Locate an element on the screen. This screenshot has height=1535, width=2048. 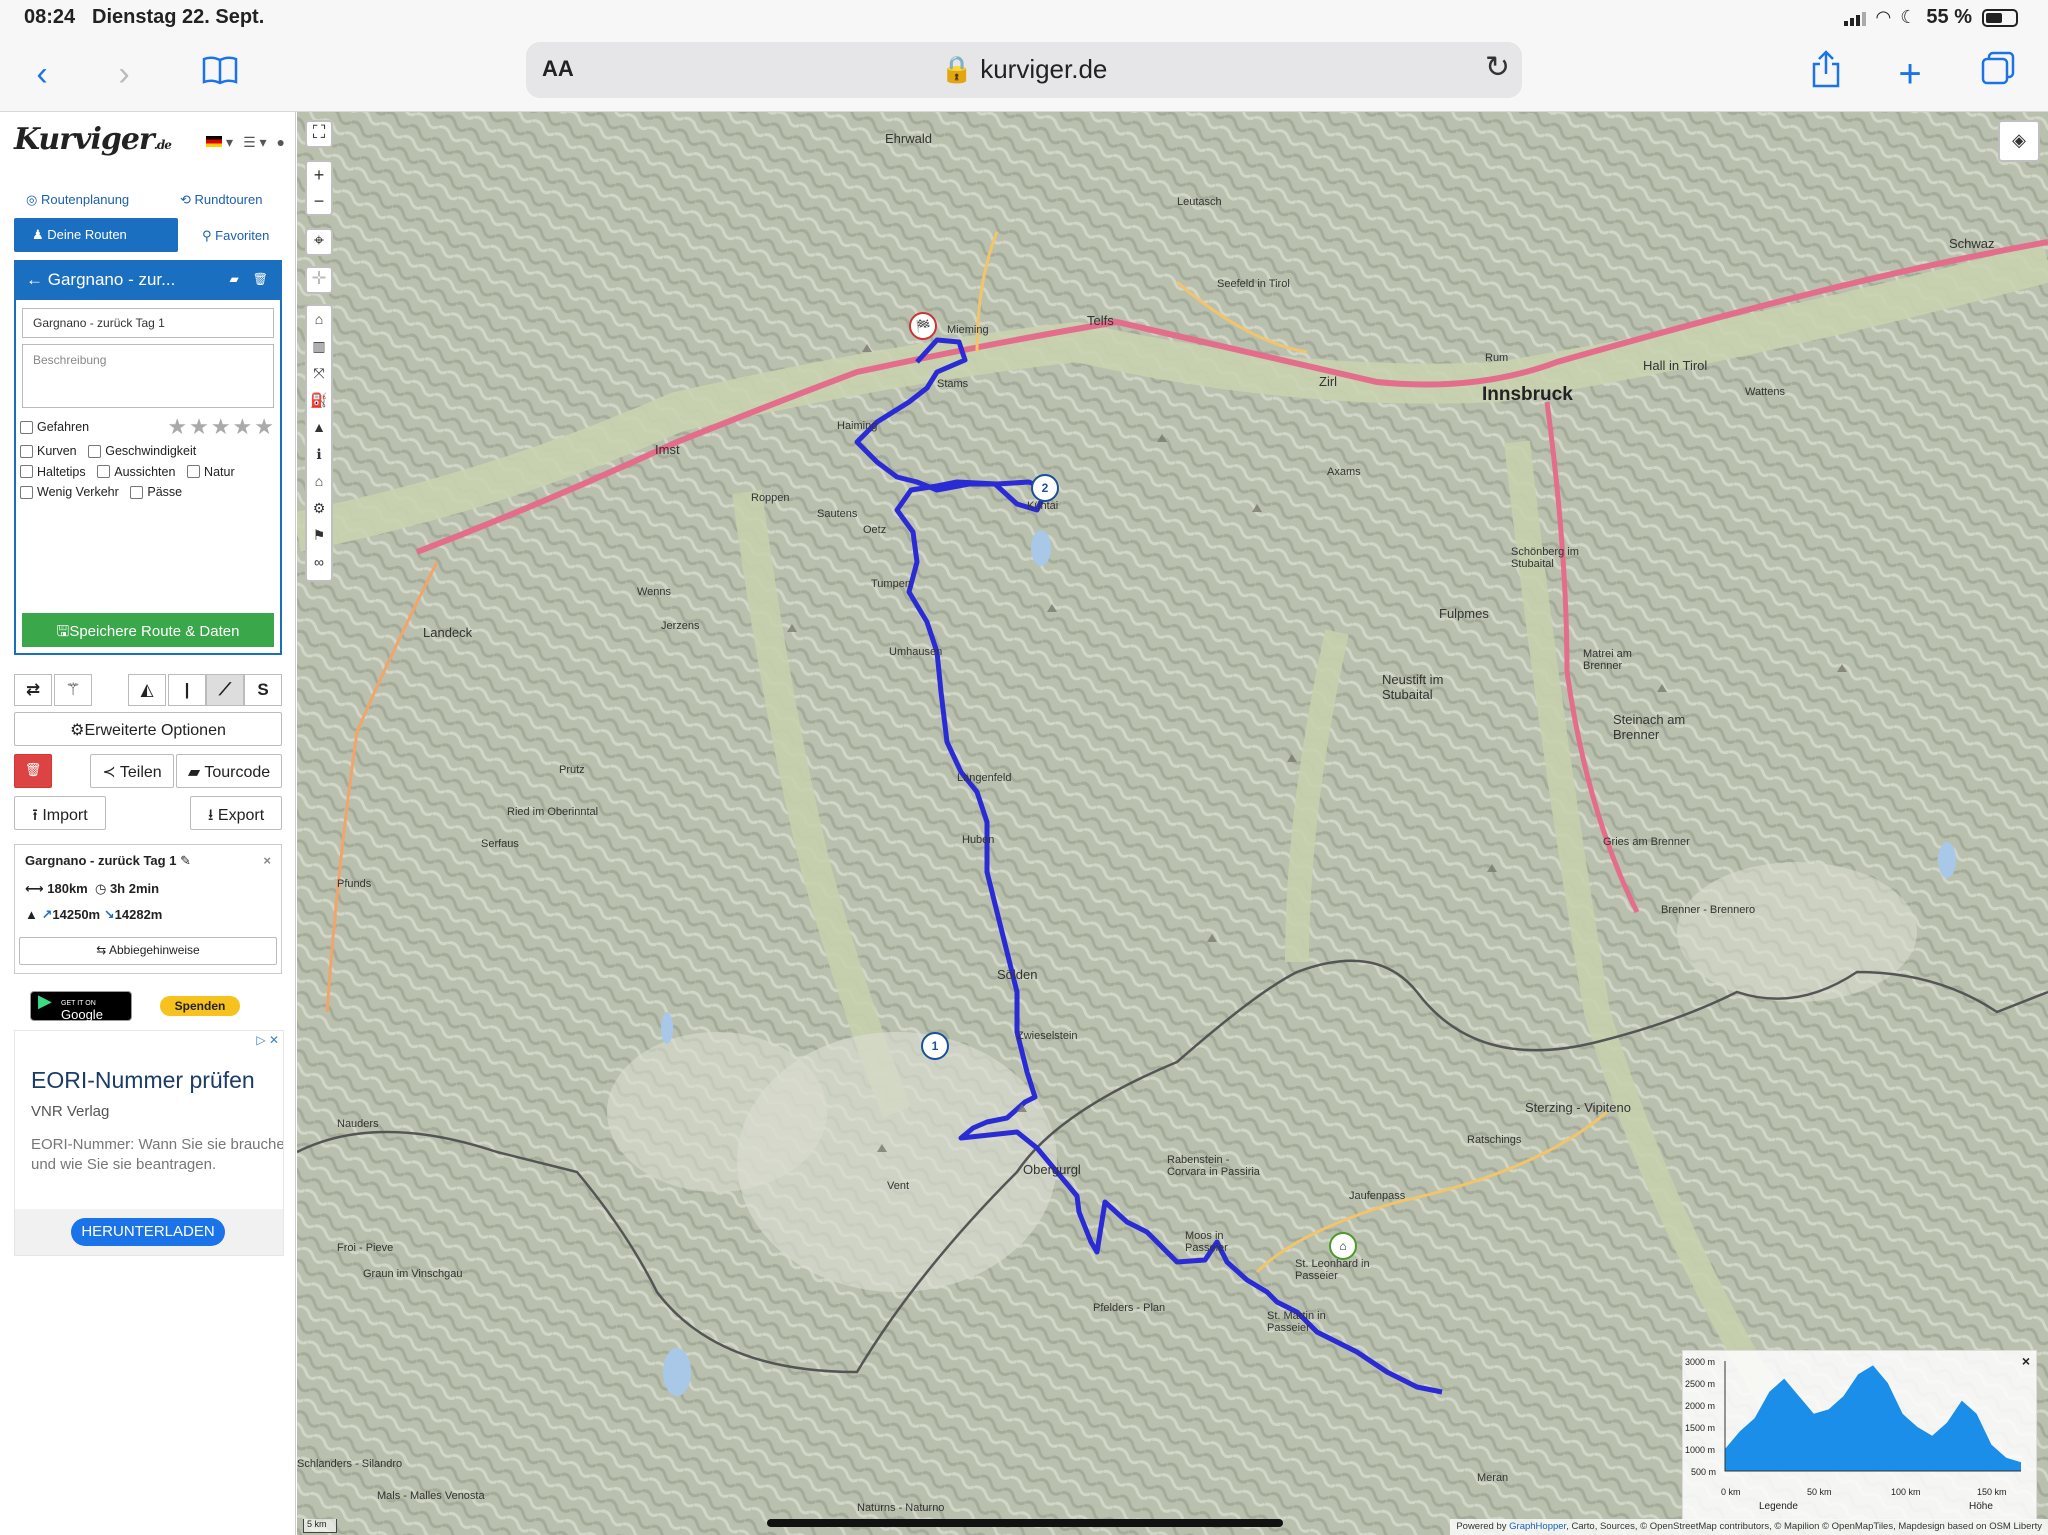
elev-y-tick: 1500 m is located at coordinates (1700, 1428).